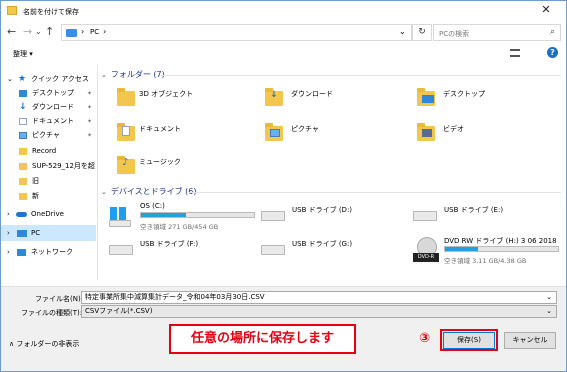 The height and width of the screenshot is (372, 567). I want to click on cancel-button: キャンセル, so click(530, 340).